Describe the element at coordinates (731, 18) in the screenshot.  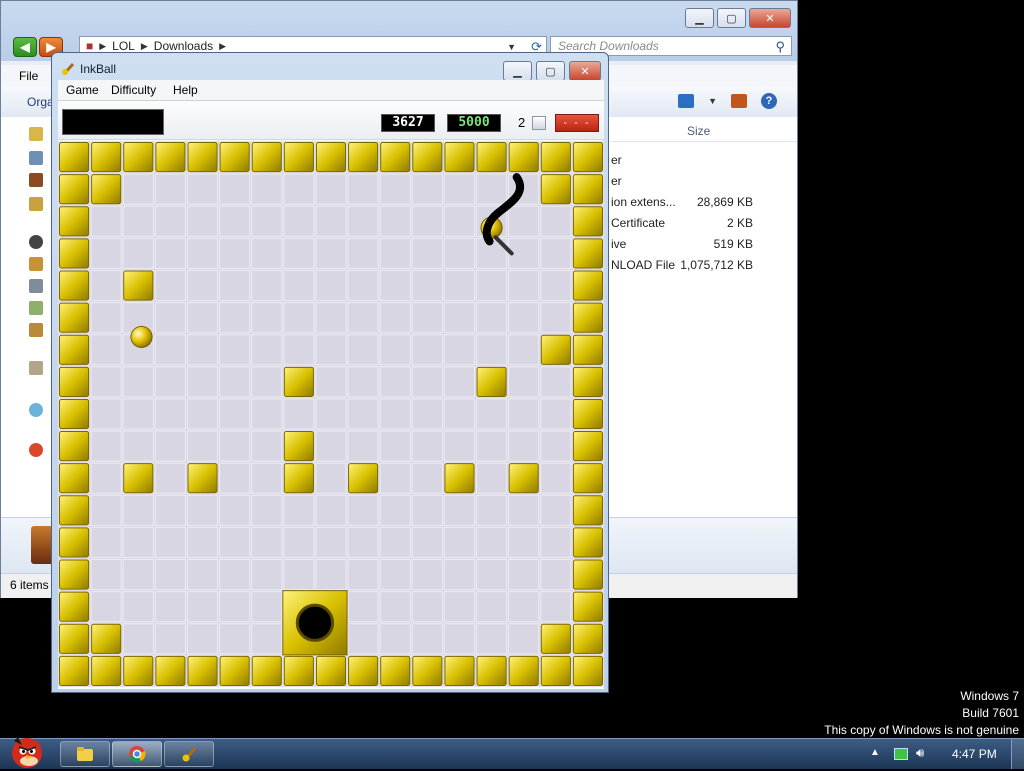
I see `explorer-maximize-button: ▢` at that location.